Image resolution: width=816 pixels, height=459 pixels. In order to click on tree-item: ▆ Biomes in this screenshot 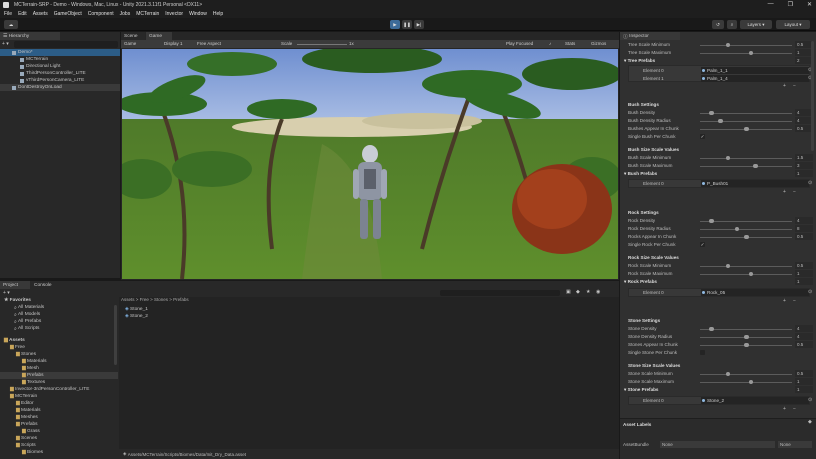, I will do `click(21, 452)`.